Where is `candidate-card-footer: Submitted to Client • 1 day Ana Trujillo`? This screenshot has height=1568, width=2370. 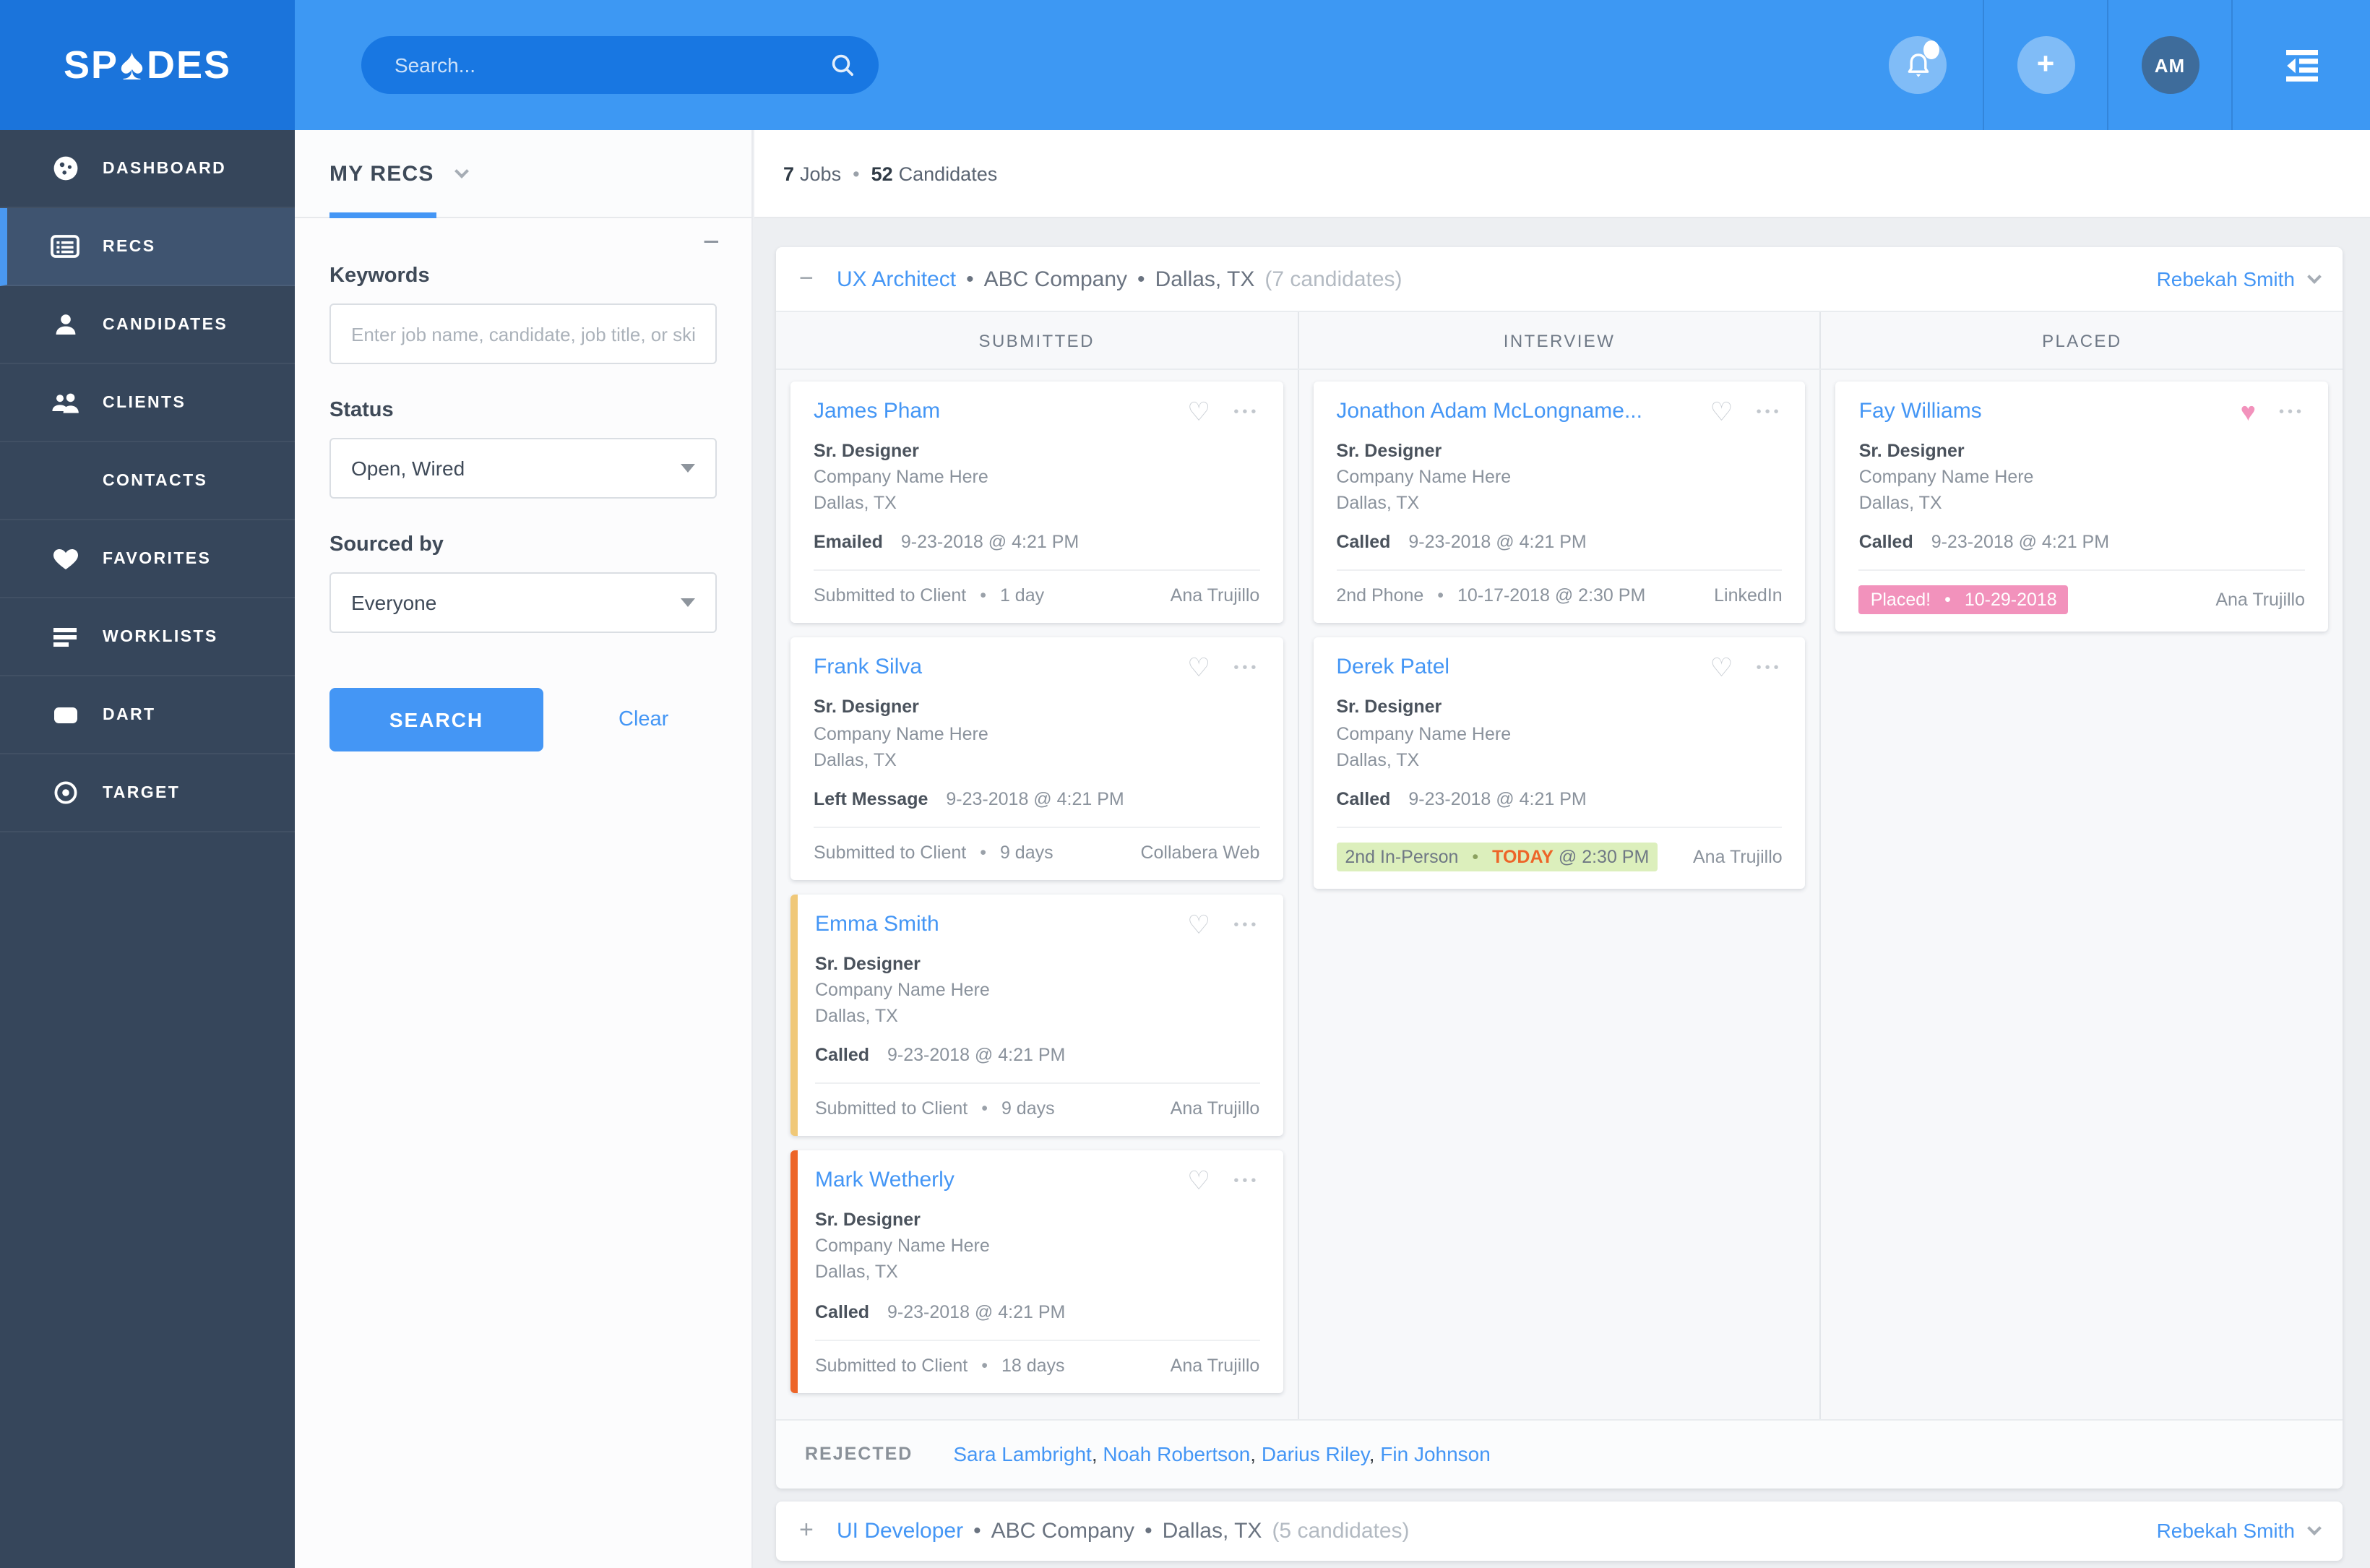 candidate-card-footer: Submitted to Client • 1 day Ana Trujillo is located at coordinates (1037, 587).